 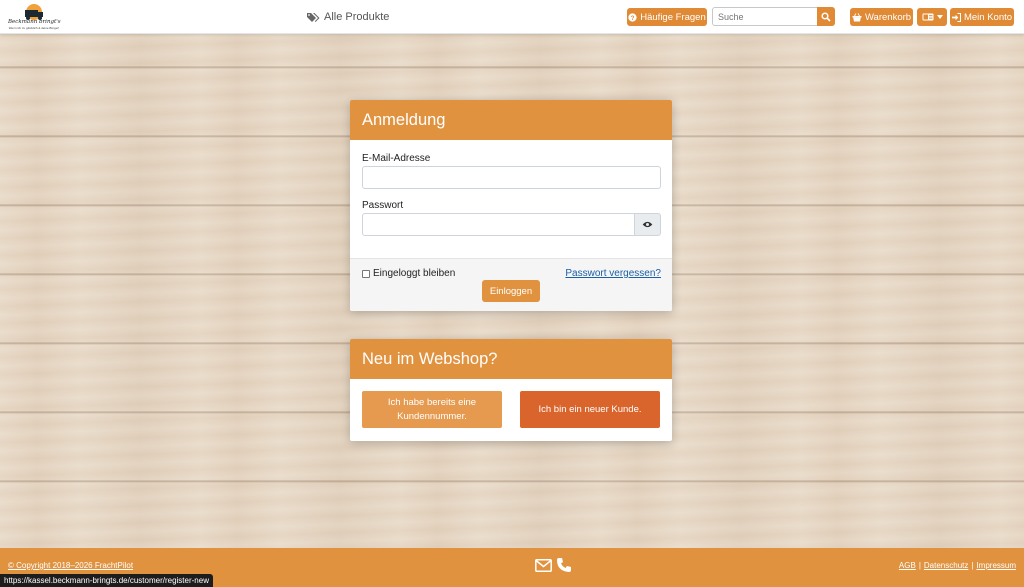 What do you see at coordinates (366, 273) in the screenshot?
I see `remember-me-checkbox` at bounding box center [366, 273].